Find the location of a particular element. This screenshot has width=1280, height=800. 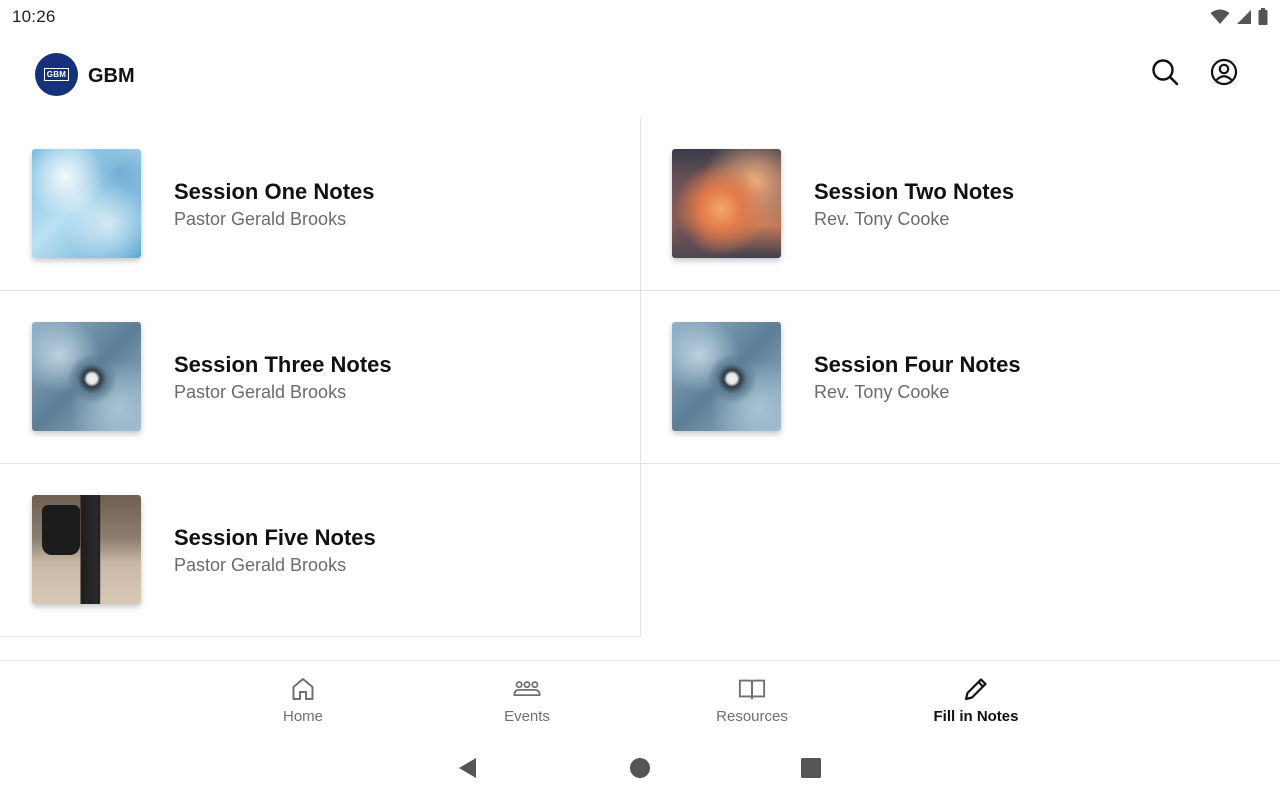

book-icon is located at coordinates (752, 689).